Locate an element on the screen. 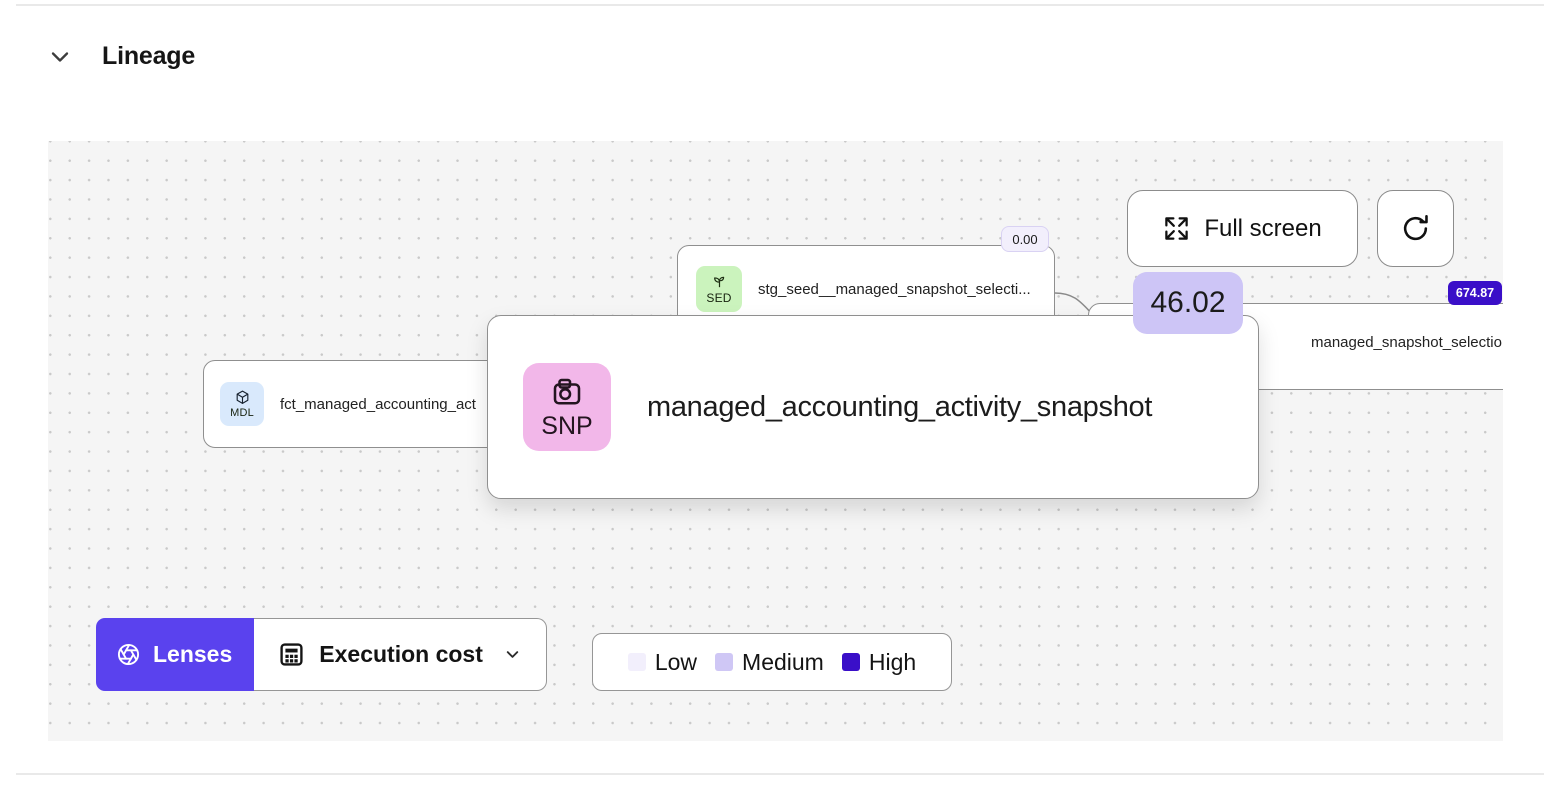 The image size is (1560, 798). lens-selector-dropdown: Execution cost is located at coordinates (400, 654).